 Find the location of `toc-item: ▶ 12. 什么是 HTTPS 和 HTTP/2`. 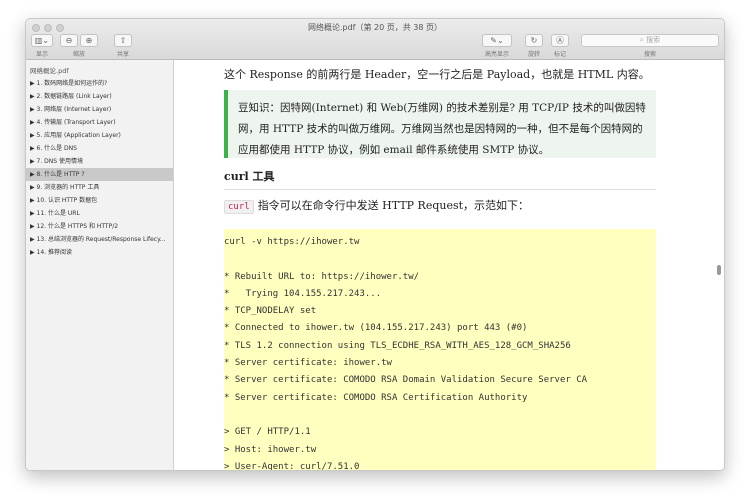

toc-item: ▶ 12. 什么是 HTTPS 和 HTTP/2 is located at coordinates (99, 226).